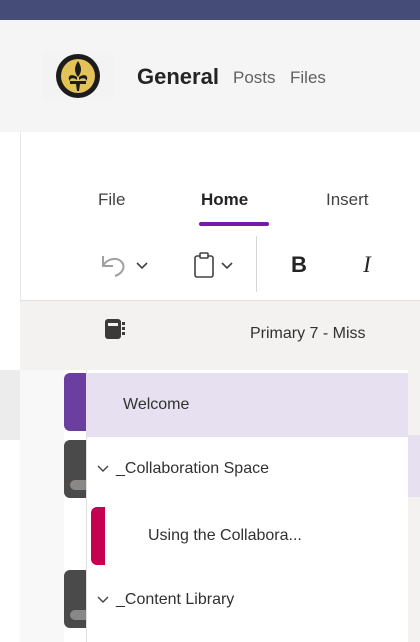  What do you see at coordinates (175, 599) in the screenshot?
I see `page-label: _Content Library` at bounding box center [175, 599].